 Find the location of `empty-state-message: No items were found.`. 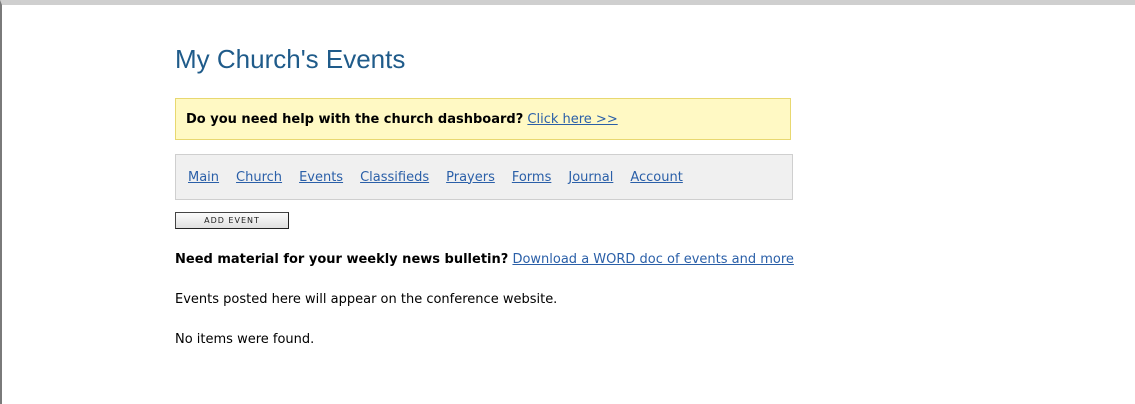

empty-state-message: No items were found. is located at coordinates (245, 339).